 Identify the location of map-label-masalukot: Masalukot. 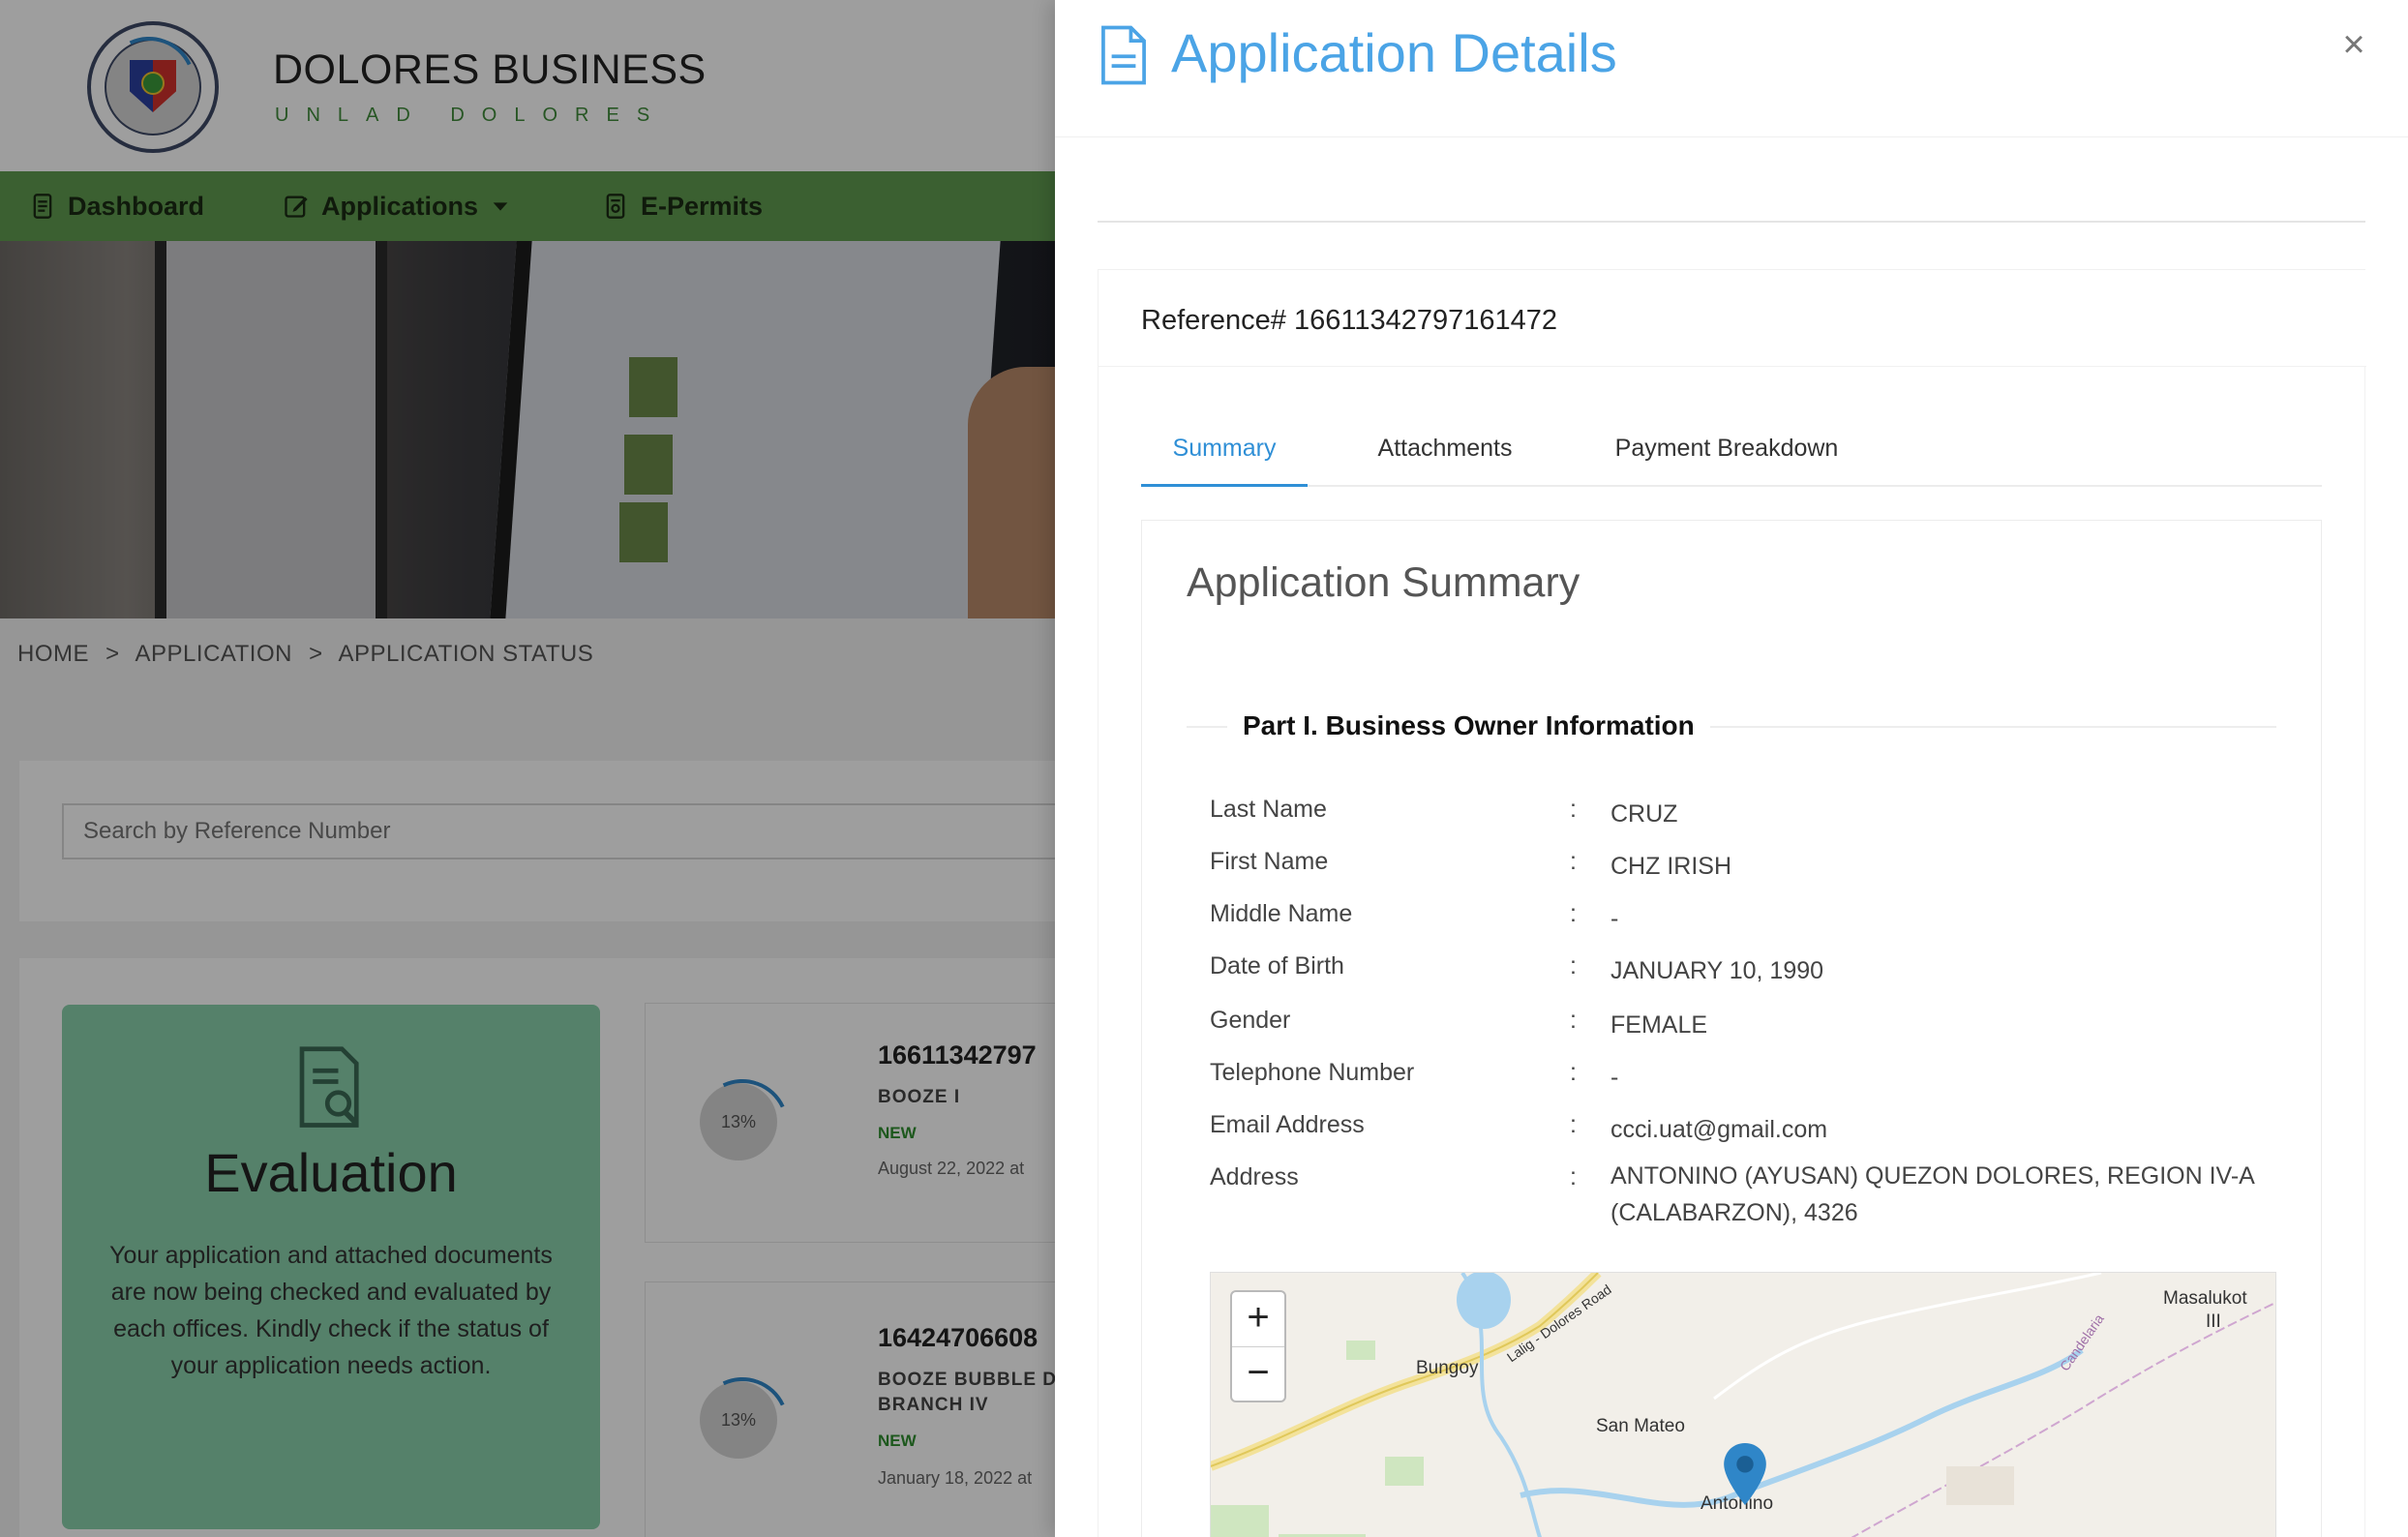
(2205, 1299).